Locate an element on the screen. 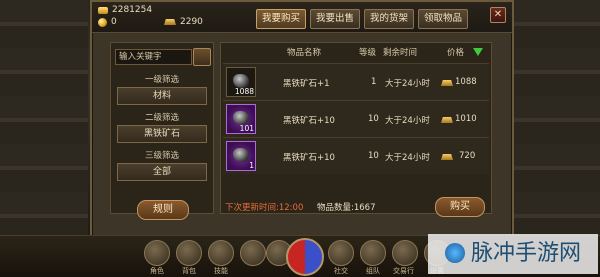 The width and height of the screenshot is (600, 277). bag-button is located at coordinates (189, 253).